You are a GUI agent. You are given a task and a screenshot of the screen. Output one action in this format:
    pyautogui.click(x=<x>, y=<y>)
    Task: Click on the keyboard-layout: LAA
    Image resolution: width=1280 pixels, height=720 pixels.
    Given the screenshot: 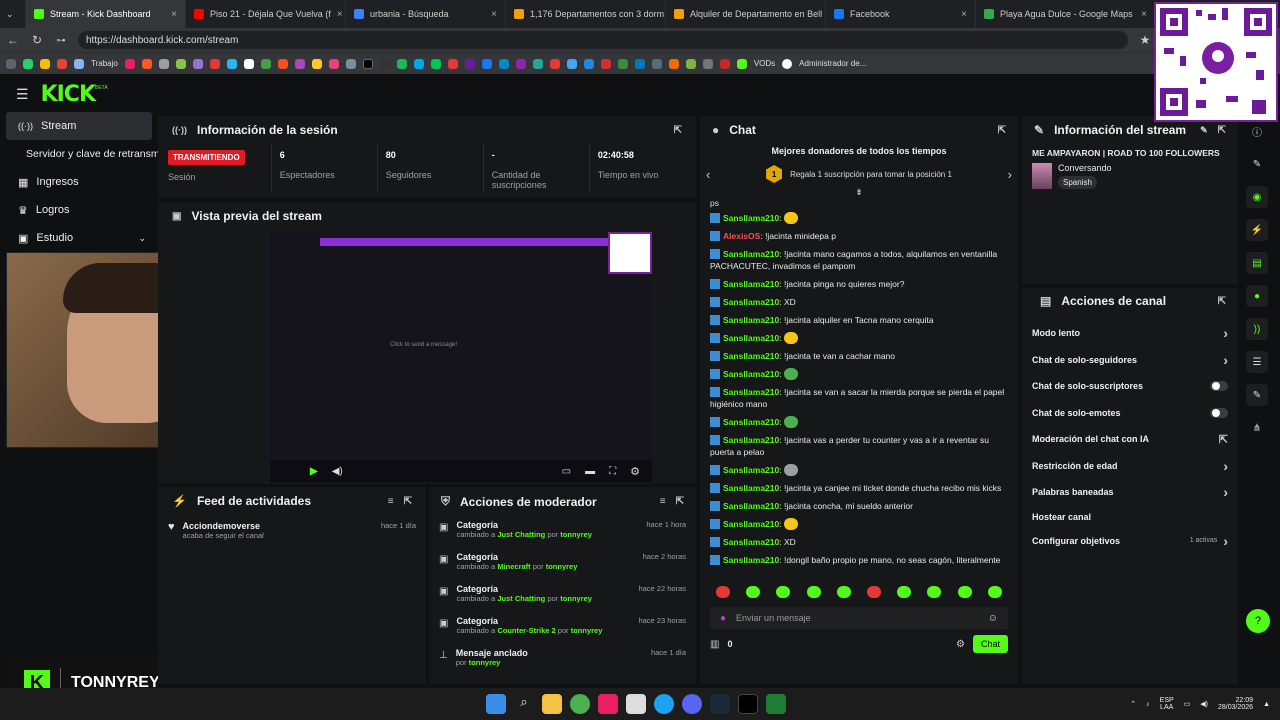 What is the action you would take?
    pyautogui.click(x=1167, y=707)
    